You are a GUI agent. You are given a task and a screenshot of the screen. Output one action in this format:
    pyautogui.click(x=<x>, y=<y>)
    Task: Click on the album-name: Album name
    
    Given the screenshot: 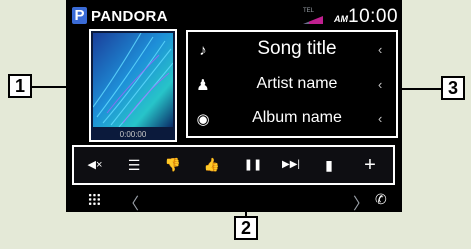 What is the action you would take?
    pyautogui.click(x=297, y=117)
    